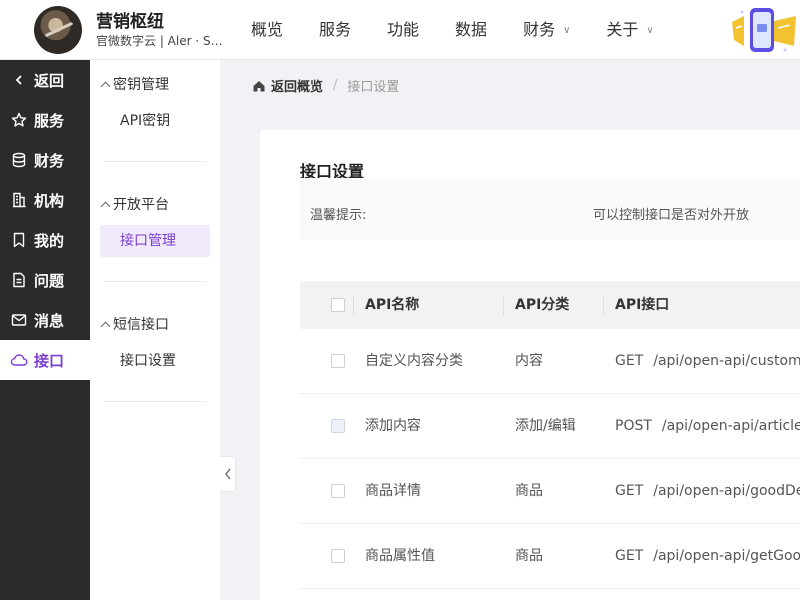  I want to click on breadcrumb-home-label: 返回概览, so click(297, 87).